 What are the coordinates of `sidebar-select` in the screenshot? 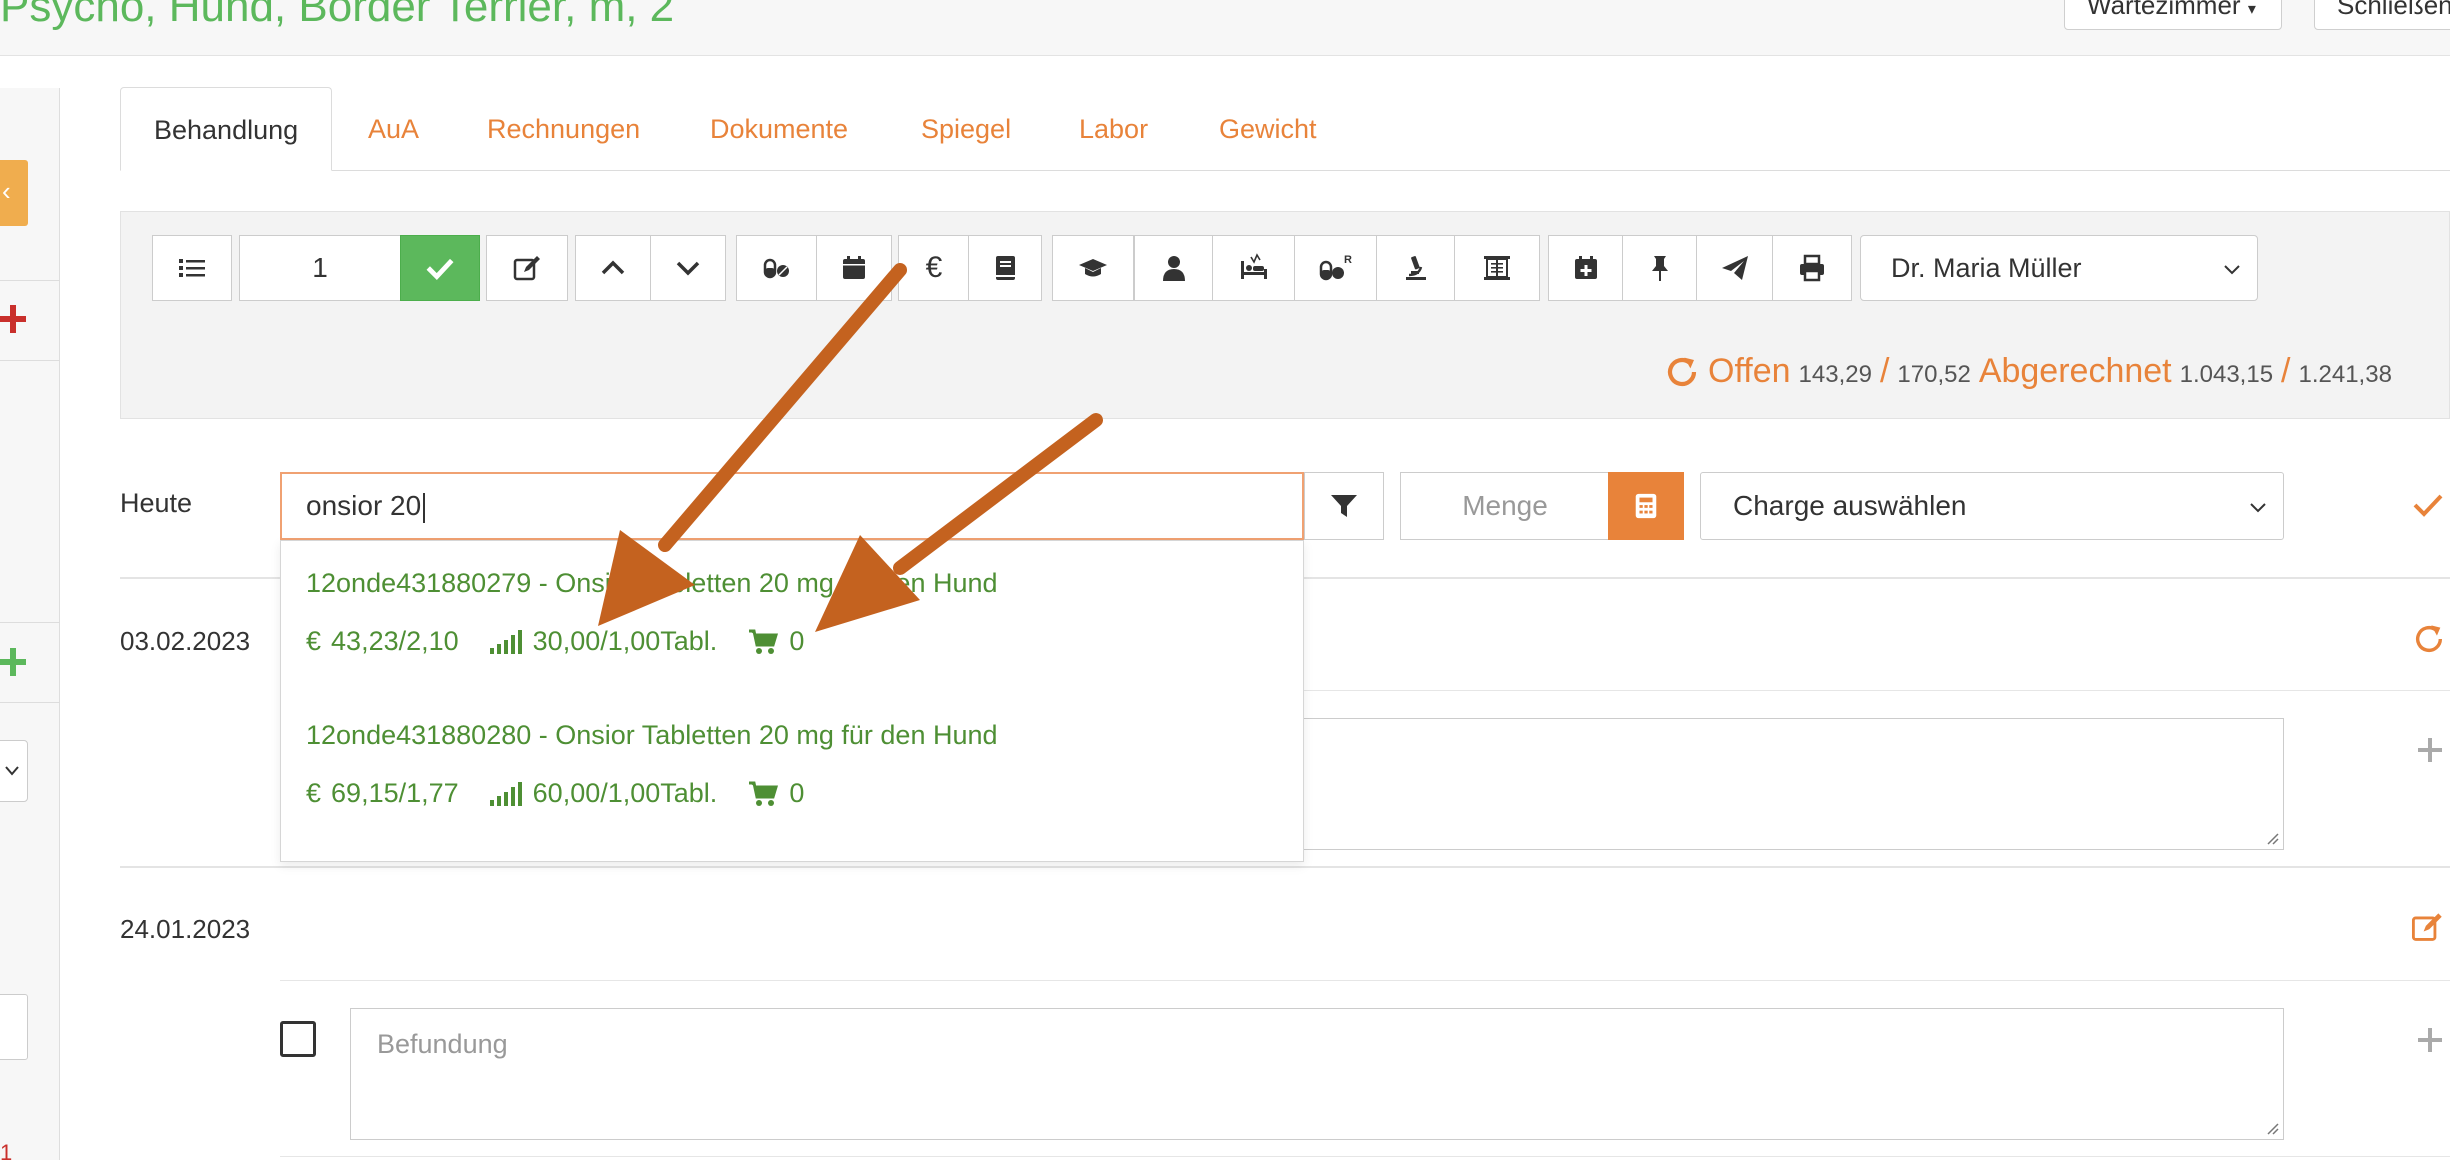 It's located at (14, 771).